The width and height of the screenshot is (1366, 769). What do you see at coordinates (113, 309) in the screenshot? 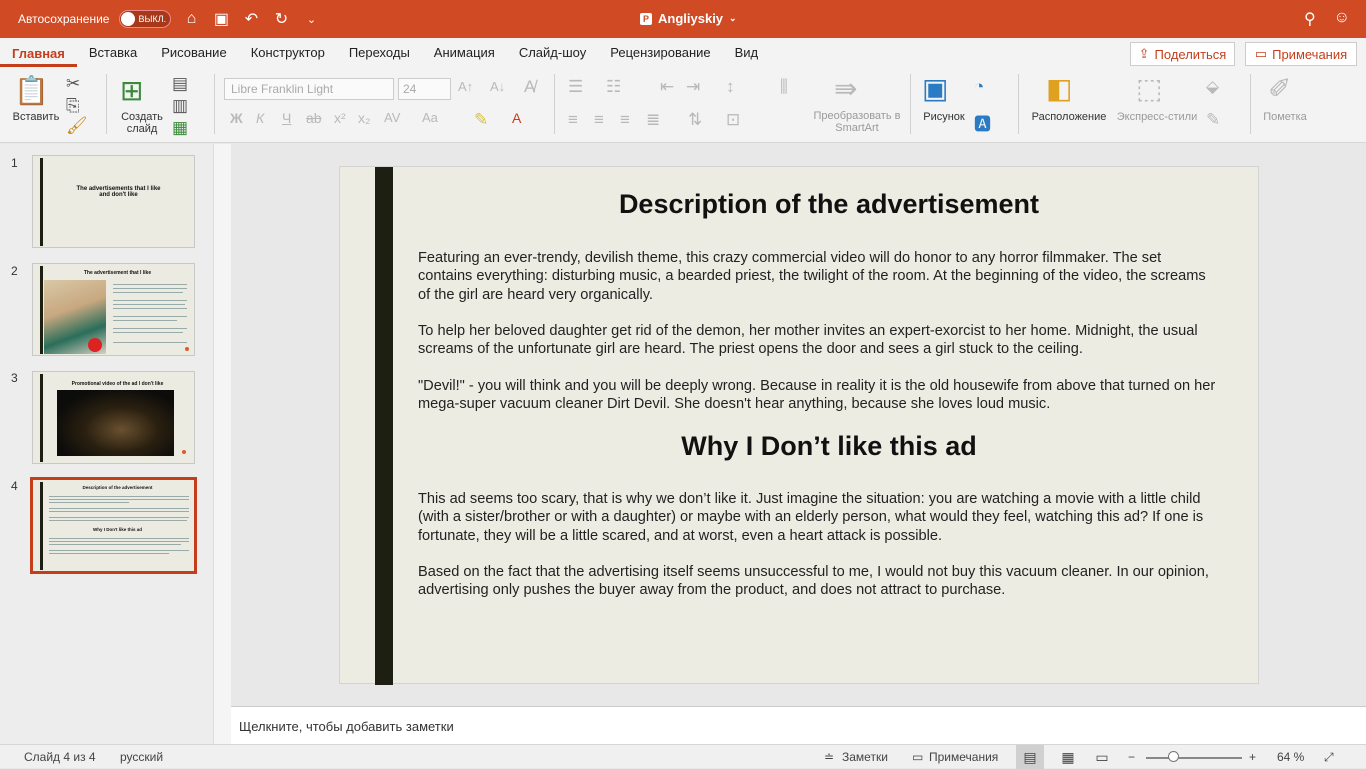
I see `slide-thumbnail-2: The advertisement that I like` at bounding box center [113, 309].